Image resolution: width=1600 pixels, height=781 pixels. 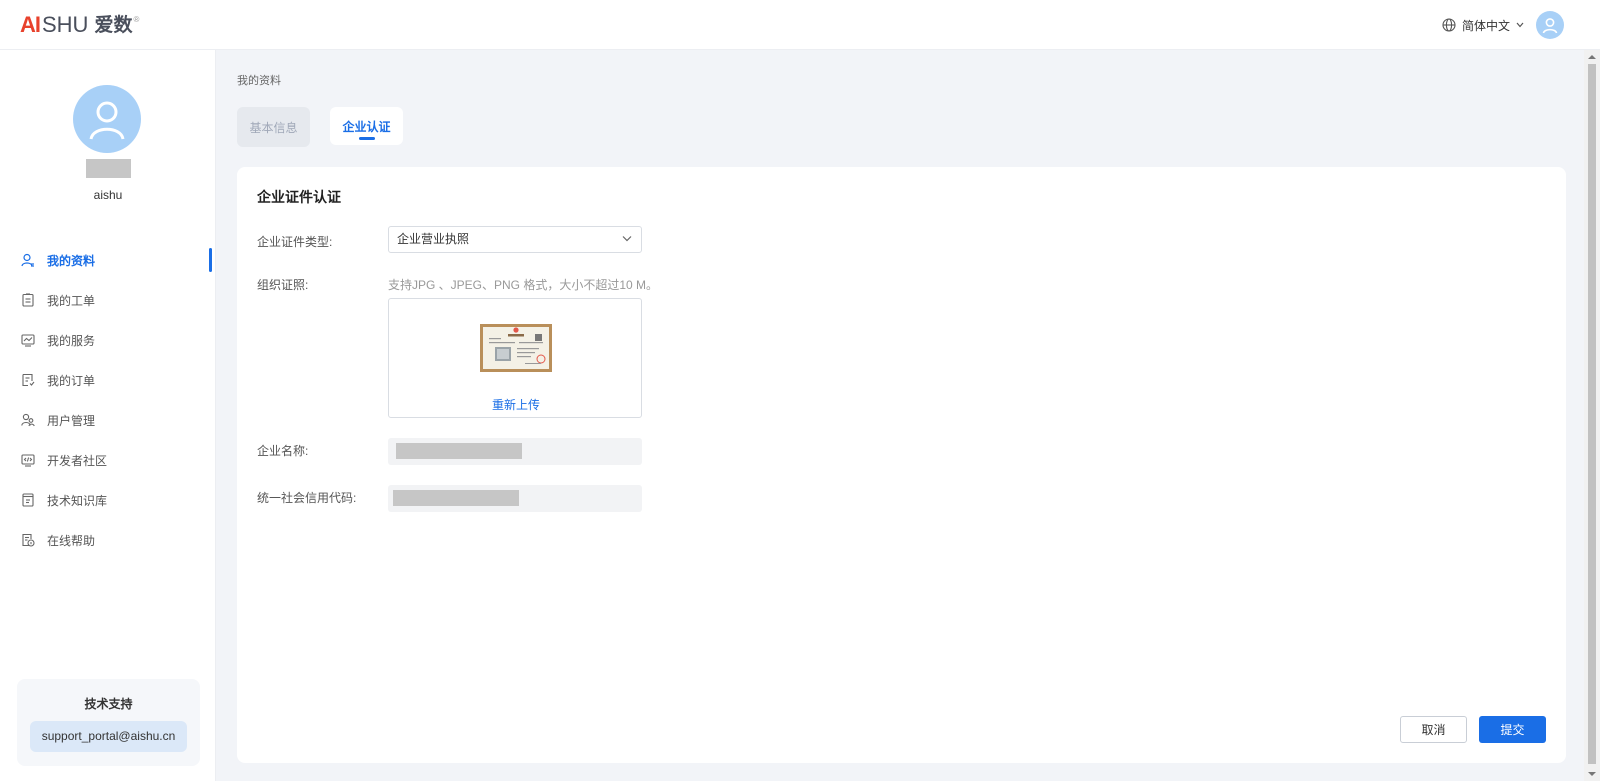 What do you see at coordinates (65, 24) in the screenshot?
I see `logo-shu-text: SHU` at bounding box center [65, 24].